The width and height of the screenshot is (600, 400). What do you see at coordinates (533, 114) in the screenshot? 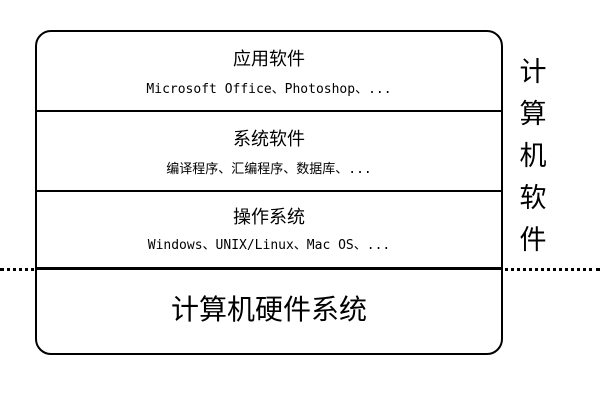
I see `side-label-char: 算` at bounding box center [533, 114].